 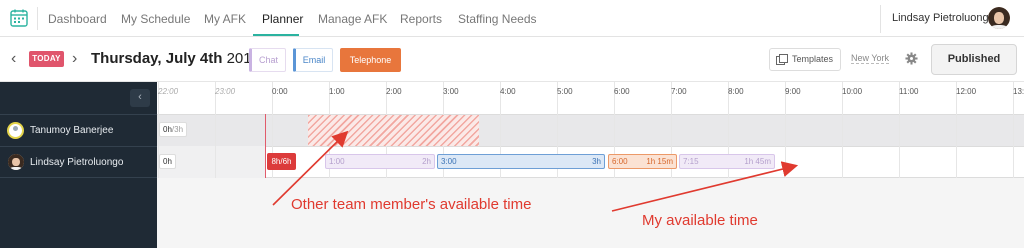 What do you see at coordinates (911, 58) in the screenshot?
I see `gear-icon` at bounding box center [911, 58].